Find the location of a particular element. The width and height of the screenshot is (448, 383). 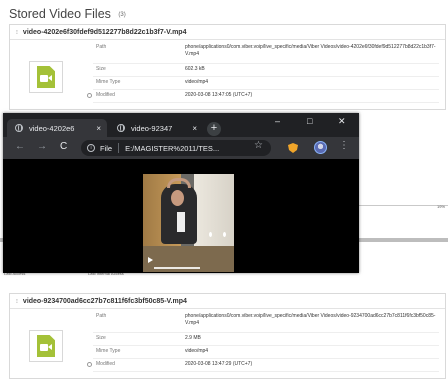

reload-button: C is located at coordinates (63, 146).